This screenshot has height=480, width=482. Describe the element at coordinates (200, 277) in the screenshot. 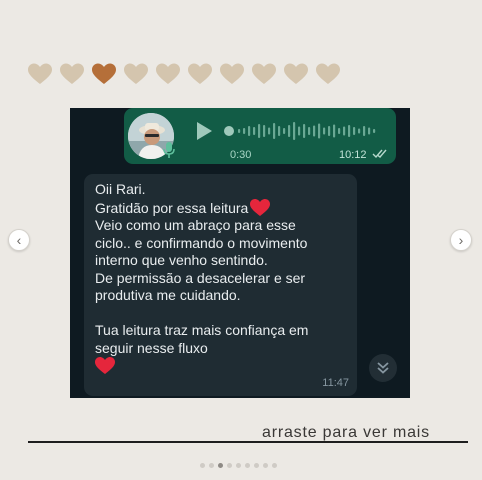

I see `message-line: De permissão a desacelerar e ser` at that location.